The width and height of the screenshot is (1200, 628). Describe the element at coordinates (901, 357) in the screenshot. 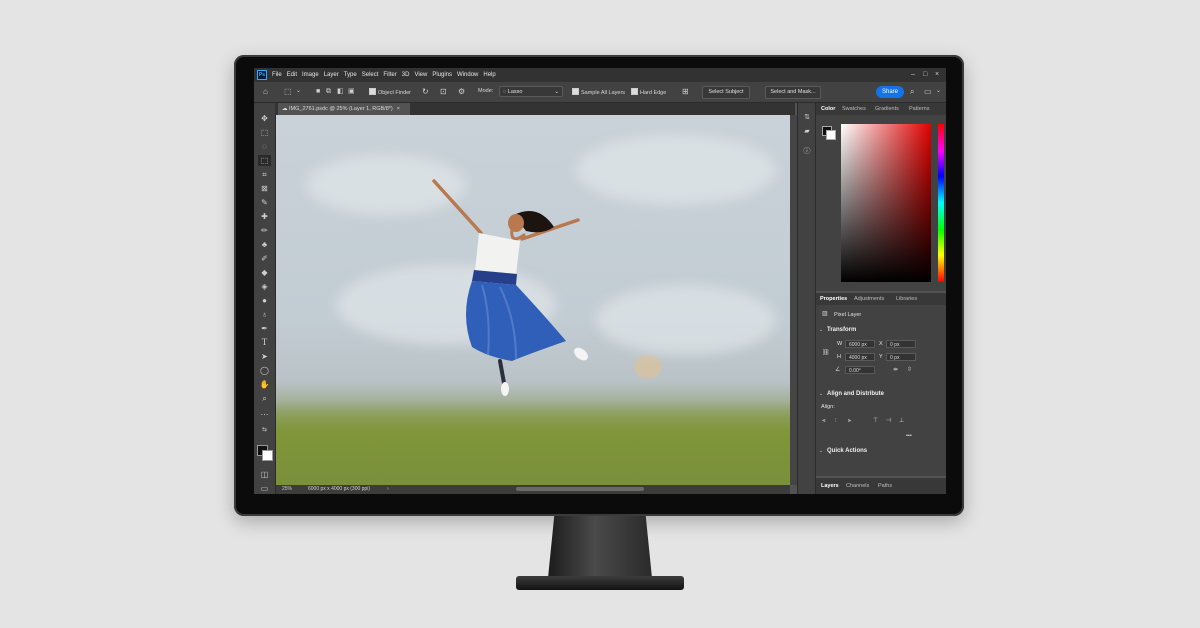

I see `y-field: 0 px` at that location.